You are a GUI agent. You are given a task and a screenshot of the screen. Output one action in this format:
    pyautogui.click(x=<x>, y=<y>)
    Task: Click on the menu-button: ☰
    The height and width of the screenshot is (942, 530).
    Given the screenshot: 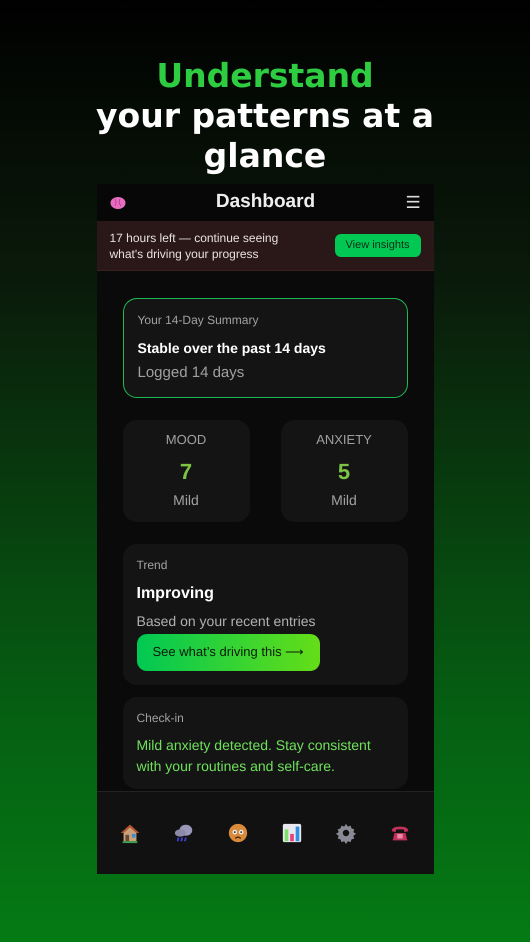 What is the action you would take?
    pyautogui.click(x=413, y=203)
    